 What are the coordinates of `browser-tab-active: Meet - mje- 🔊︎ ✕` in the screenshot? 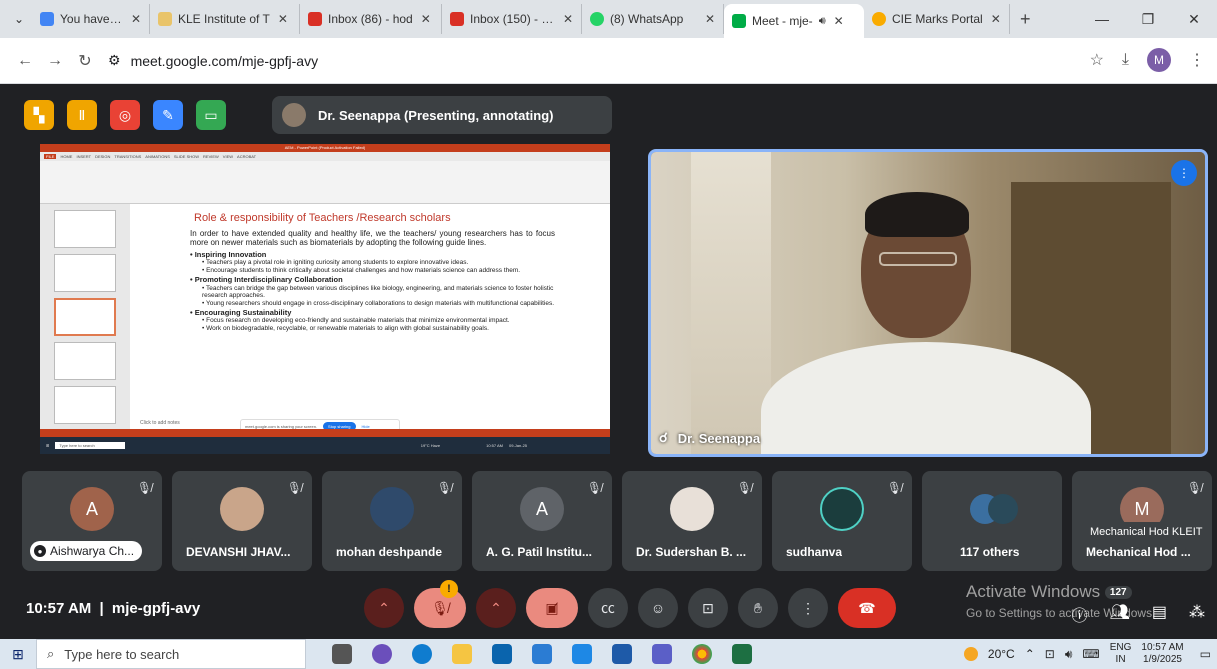 It's located at (794, 21).